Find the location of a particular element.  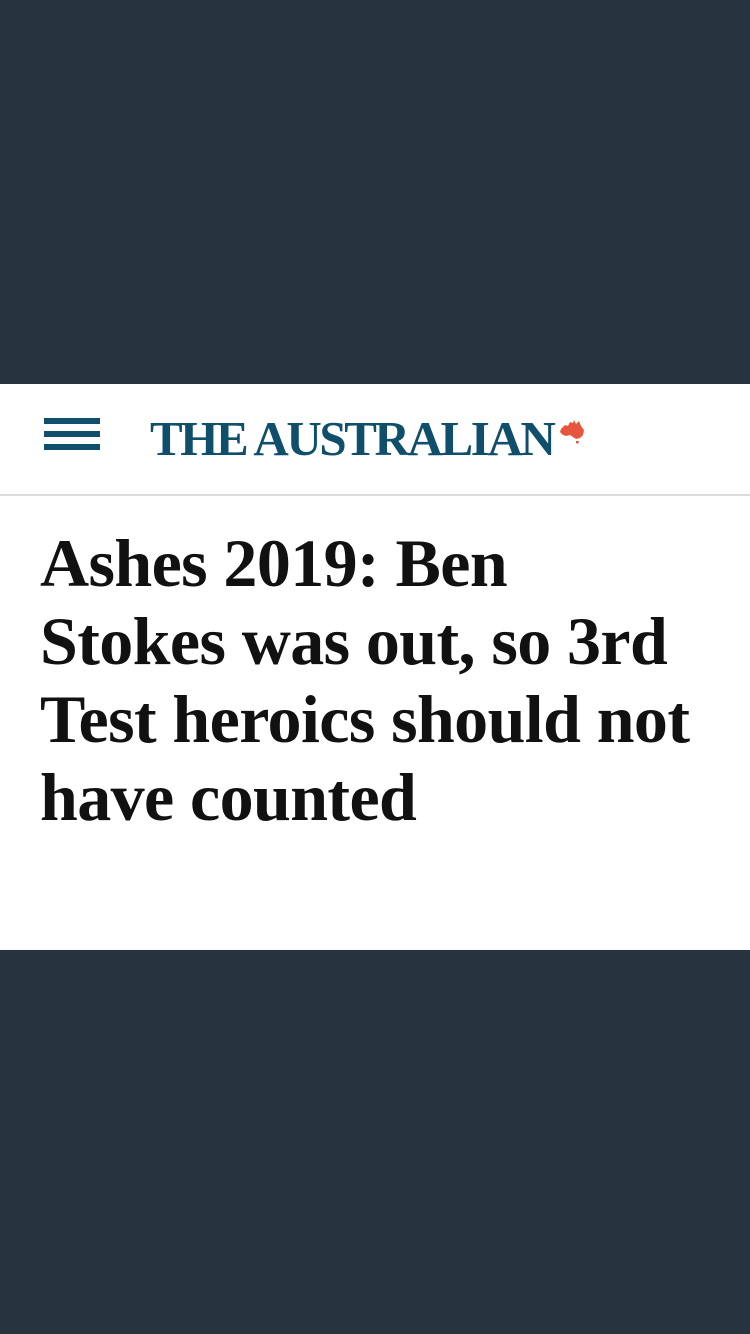

site-logo-text: THE AUSTRALIAN is located at coordinates (353, 438).